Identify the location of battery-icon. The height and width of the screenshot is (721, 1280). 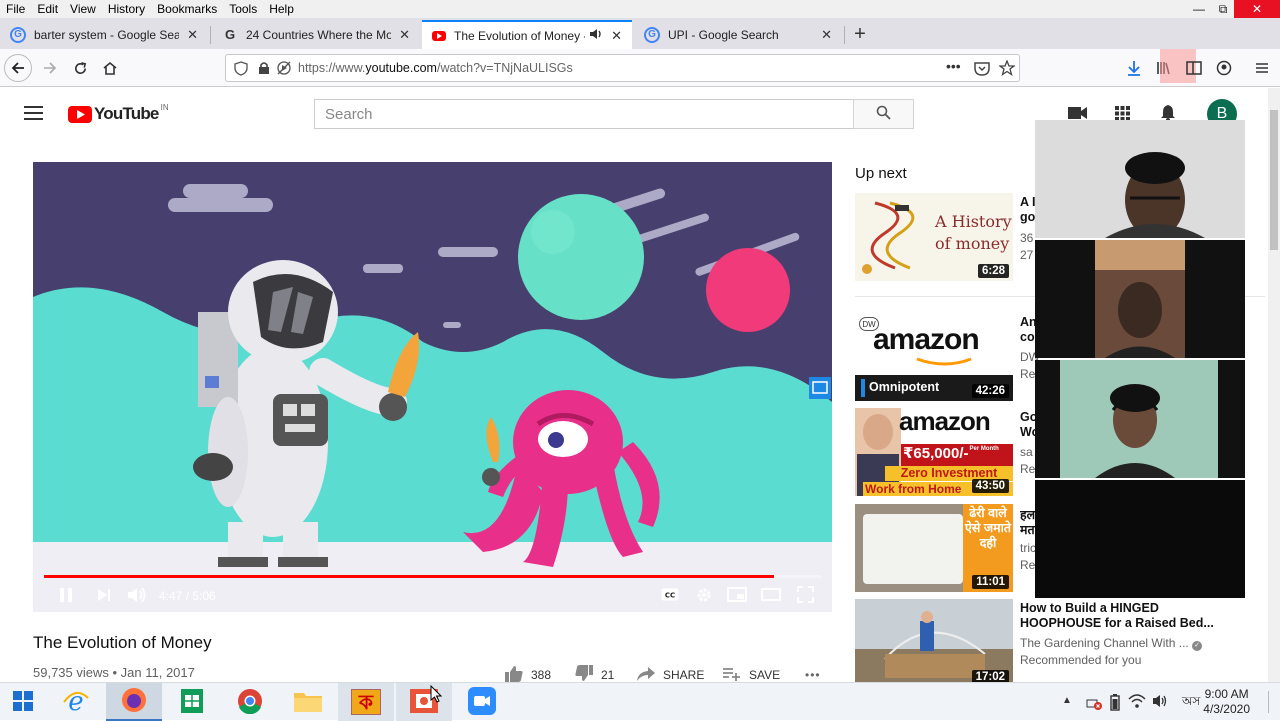
(1115, 703).